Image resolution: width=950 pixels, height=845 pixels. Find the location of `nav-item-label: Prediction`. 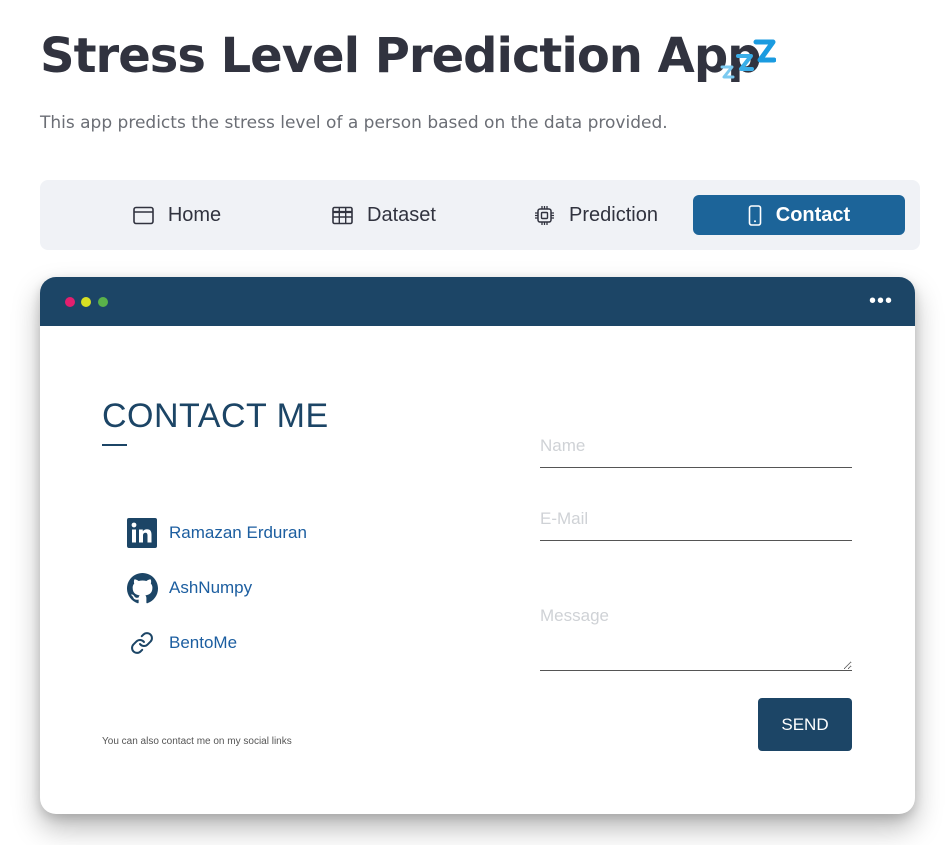

nav-item-label: Prediction is located at coordinates (613, 214).